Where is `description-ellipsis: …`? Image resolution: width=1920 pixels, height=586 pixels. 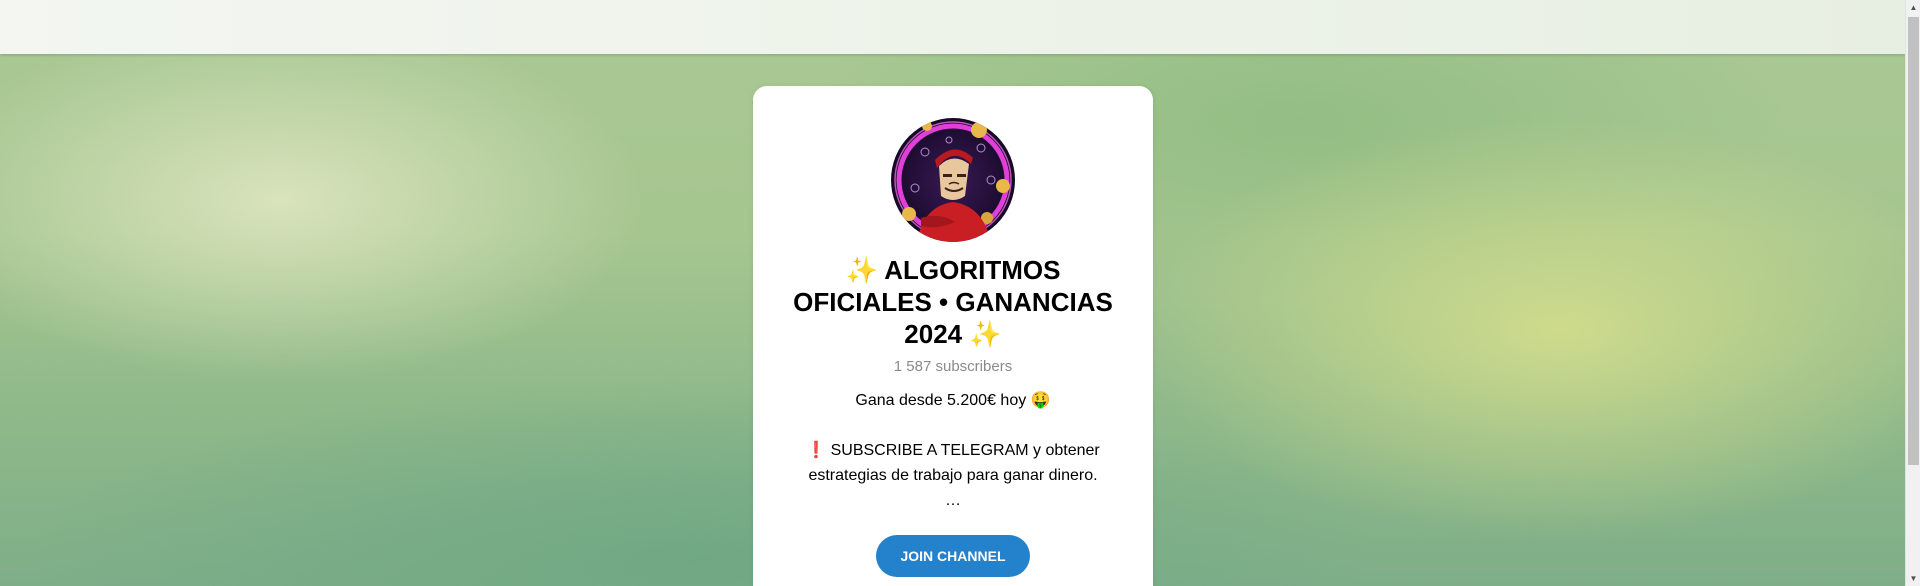
description-ellipsis: … is located at coordinates (953, 500).